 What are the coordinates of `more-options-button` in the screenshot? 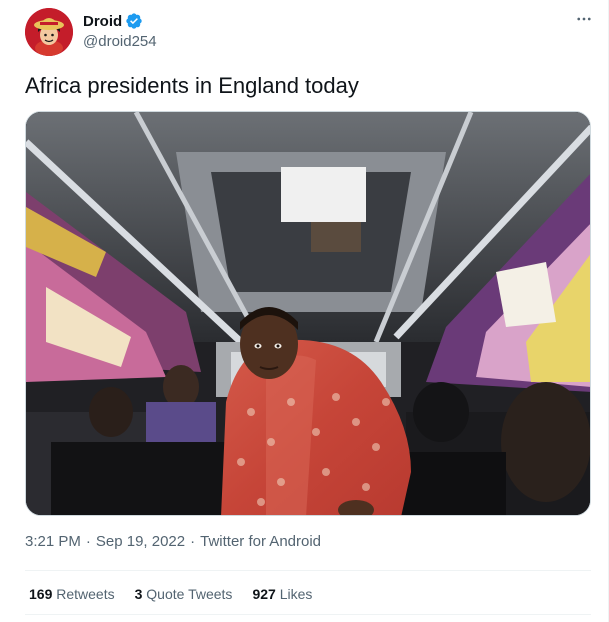 It's located at (584, 19).